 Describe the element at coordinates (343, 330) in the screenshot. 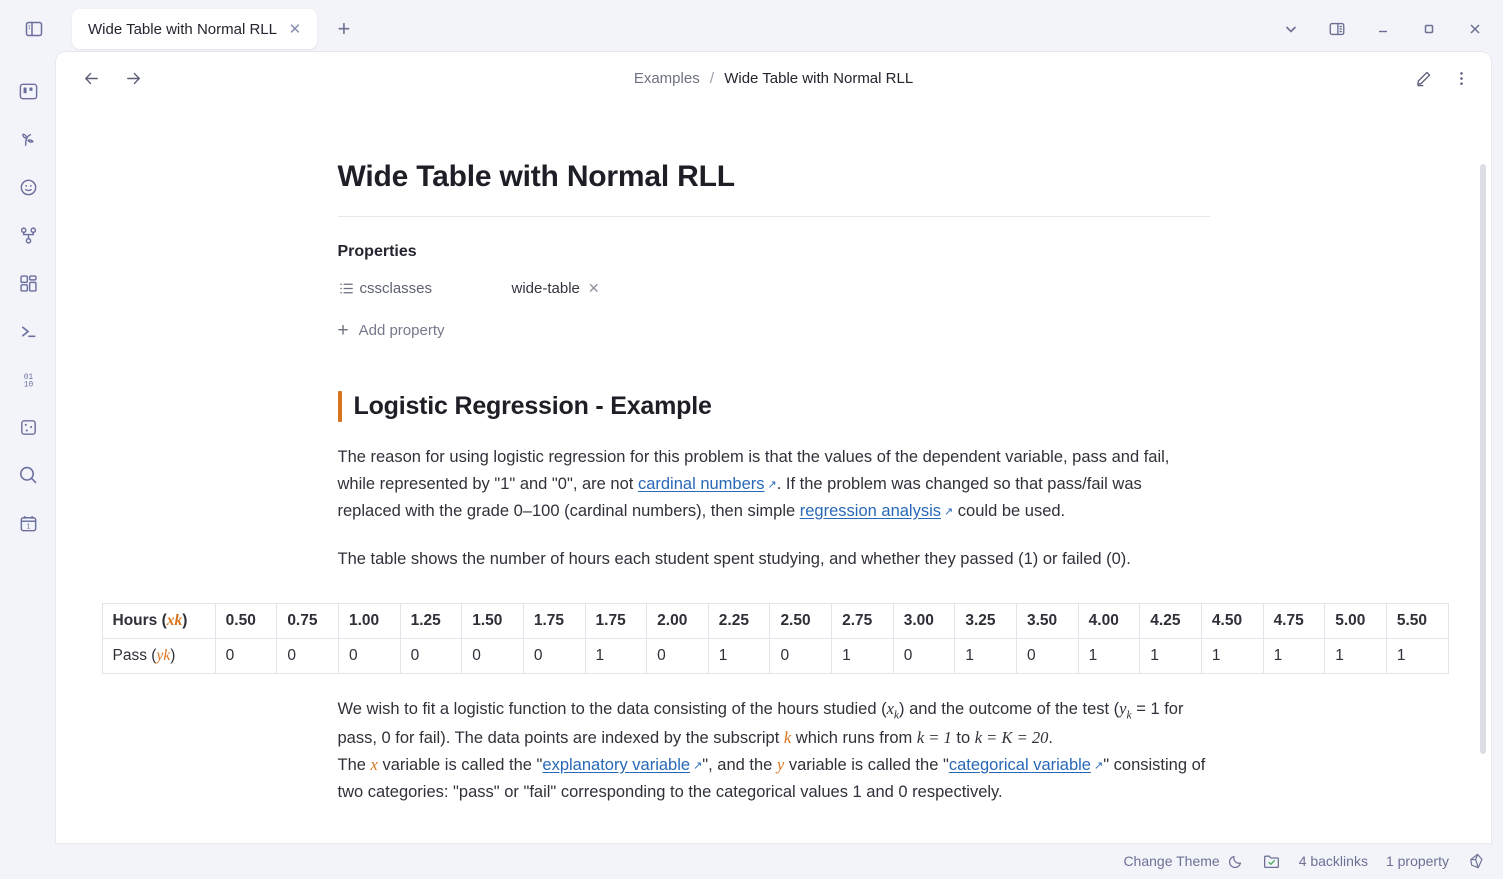

I see `plus-icon: +` at that location.